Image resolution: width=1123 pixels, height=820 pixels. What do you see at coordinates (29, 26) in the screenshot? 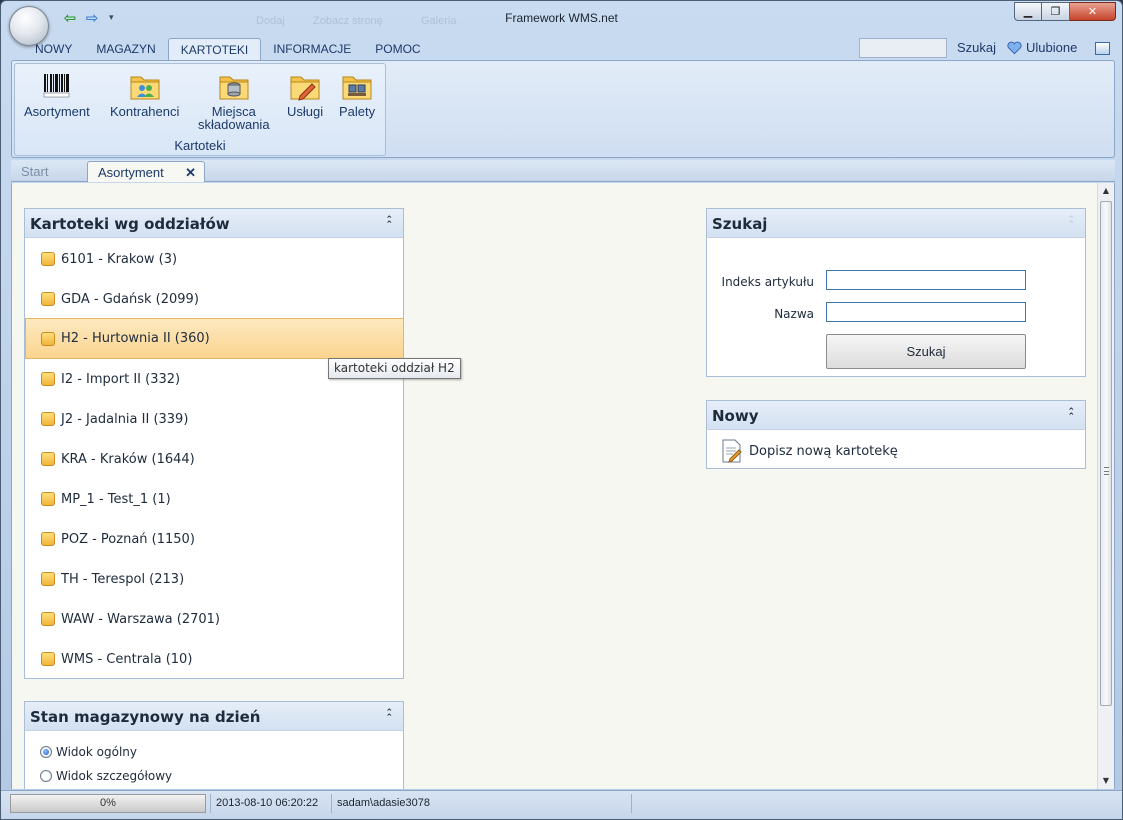
I see `application-menu-button` at bounding box center [29, 26].